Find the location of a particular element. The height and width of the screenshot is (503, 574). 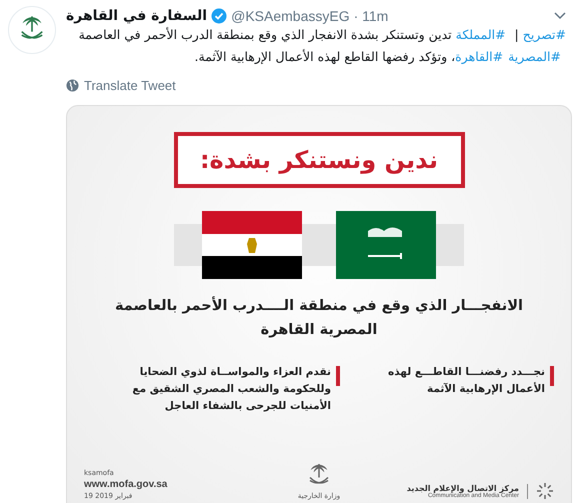

website-text: www.mofa.gov.sa is located at coordinates (126, 484).